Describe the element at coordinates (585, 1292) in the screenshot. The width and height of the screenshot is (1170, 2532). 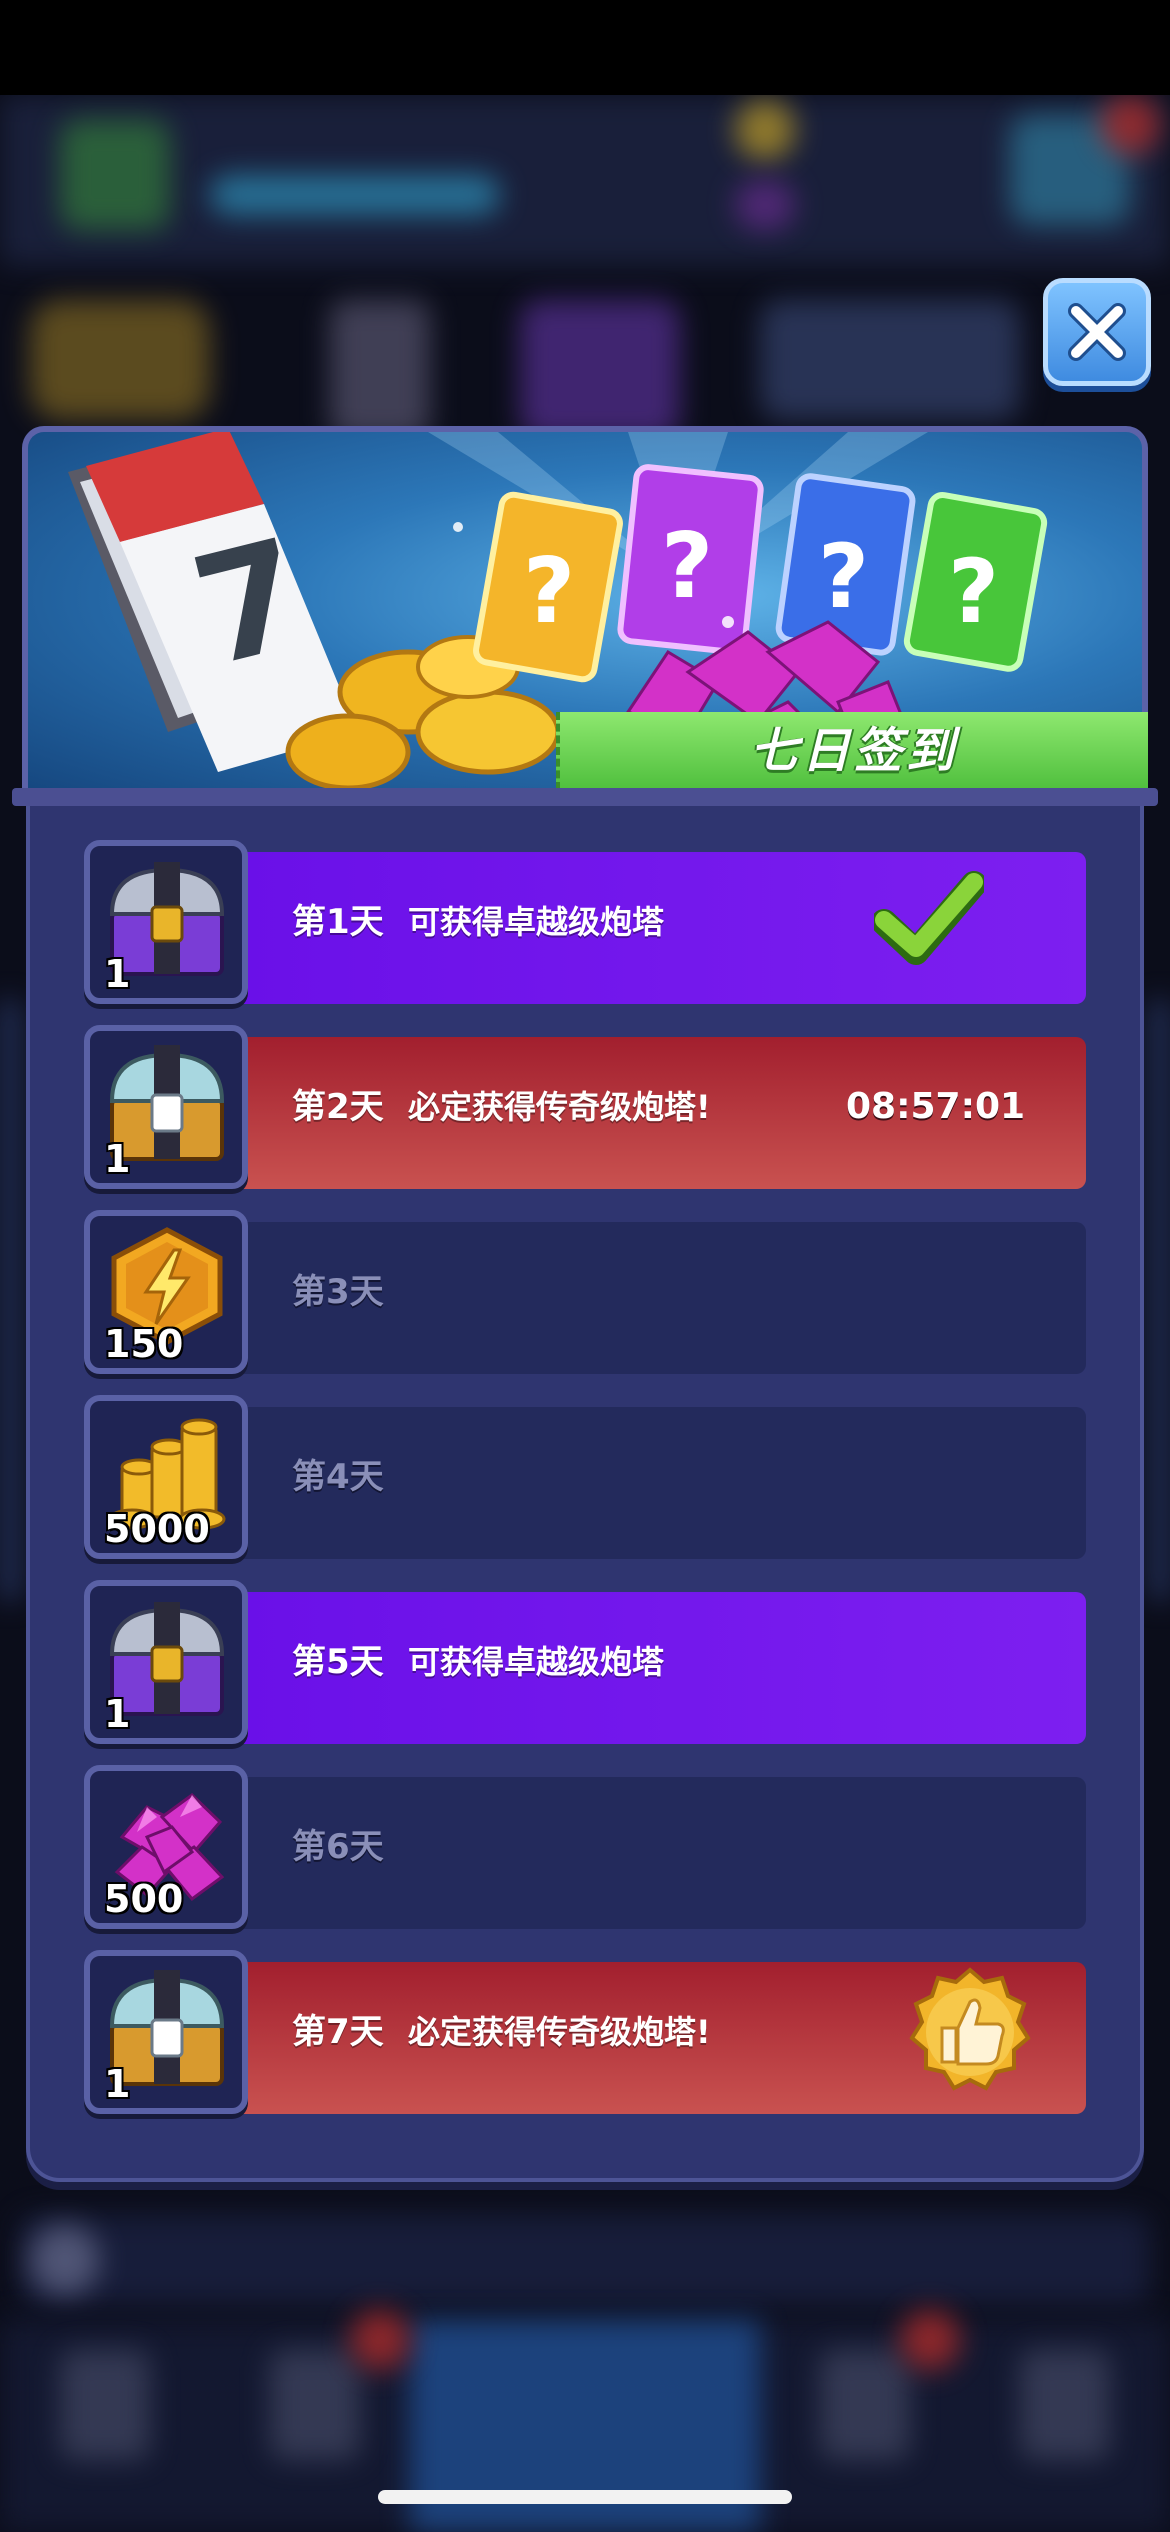
I see `reward-row-day-3: 150 第3天` at that location.